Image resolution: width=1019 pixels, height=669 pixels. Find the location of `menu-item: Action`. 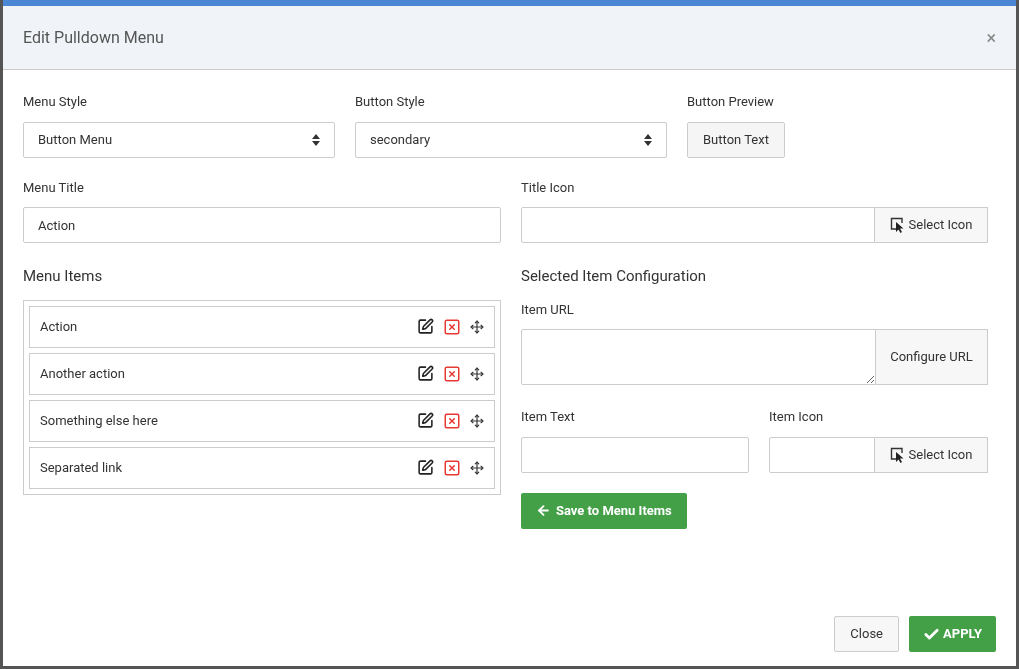

menu-item: Action is located at coordinates (262, 326).